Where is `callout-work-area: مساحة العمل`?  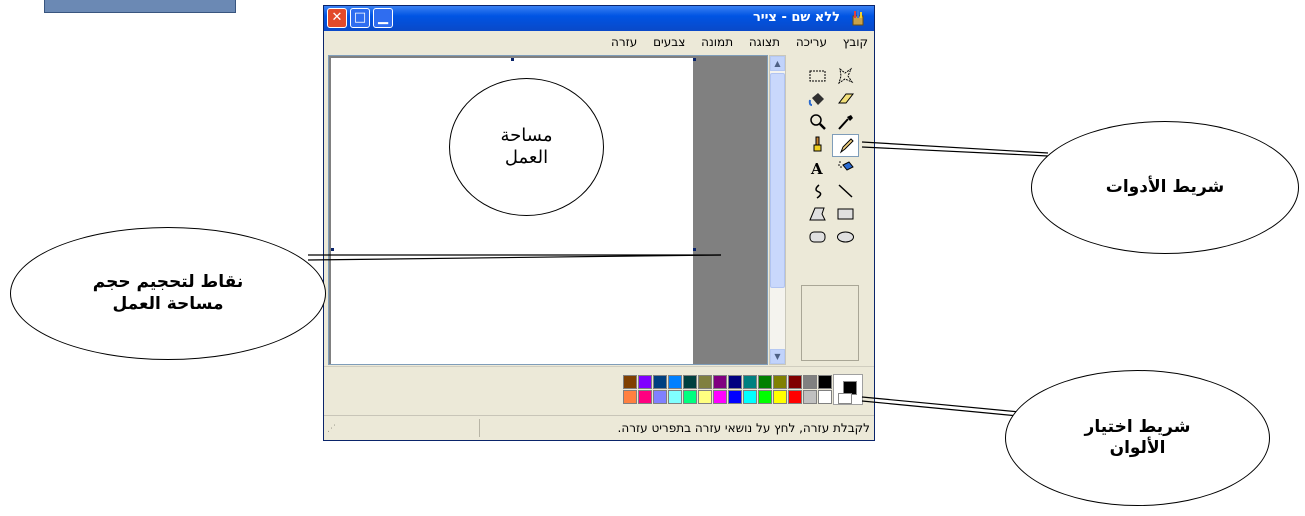 callout-work-area: مساحة العمل is located at coordinates (526, 147).